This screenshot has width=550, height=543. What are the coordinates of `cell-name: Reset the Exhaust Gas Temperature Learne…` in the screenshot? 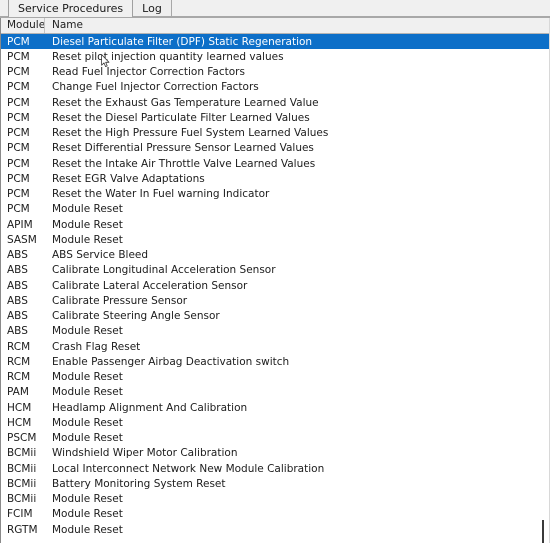 It's located at (185, 102).